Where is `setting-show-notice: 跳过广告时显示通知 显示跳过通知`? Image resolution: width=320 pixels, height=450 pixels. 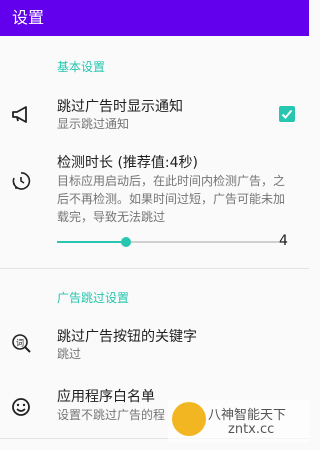
setting-show-notice: 跳过广告时显示通知 显示跳过通知 is located at coordinates (154, 114).